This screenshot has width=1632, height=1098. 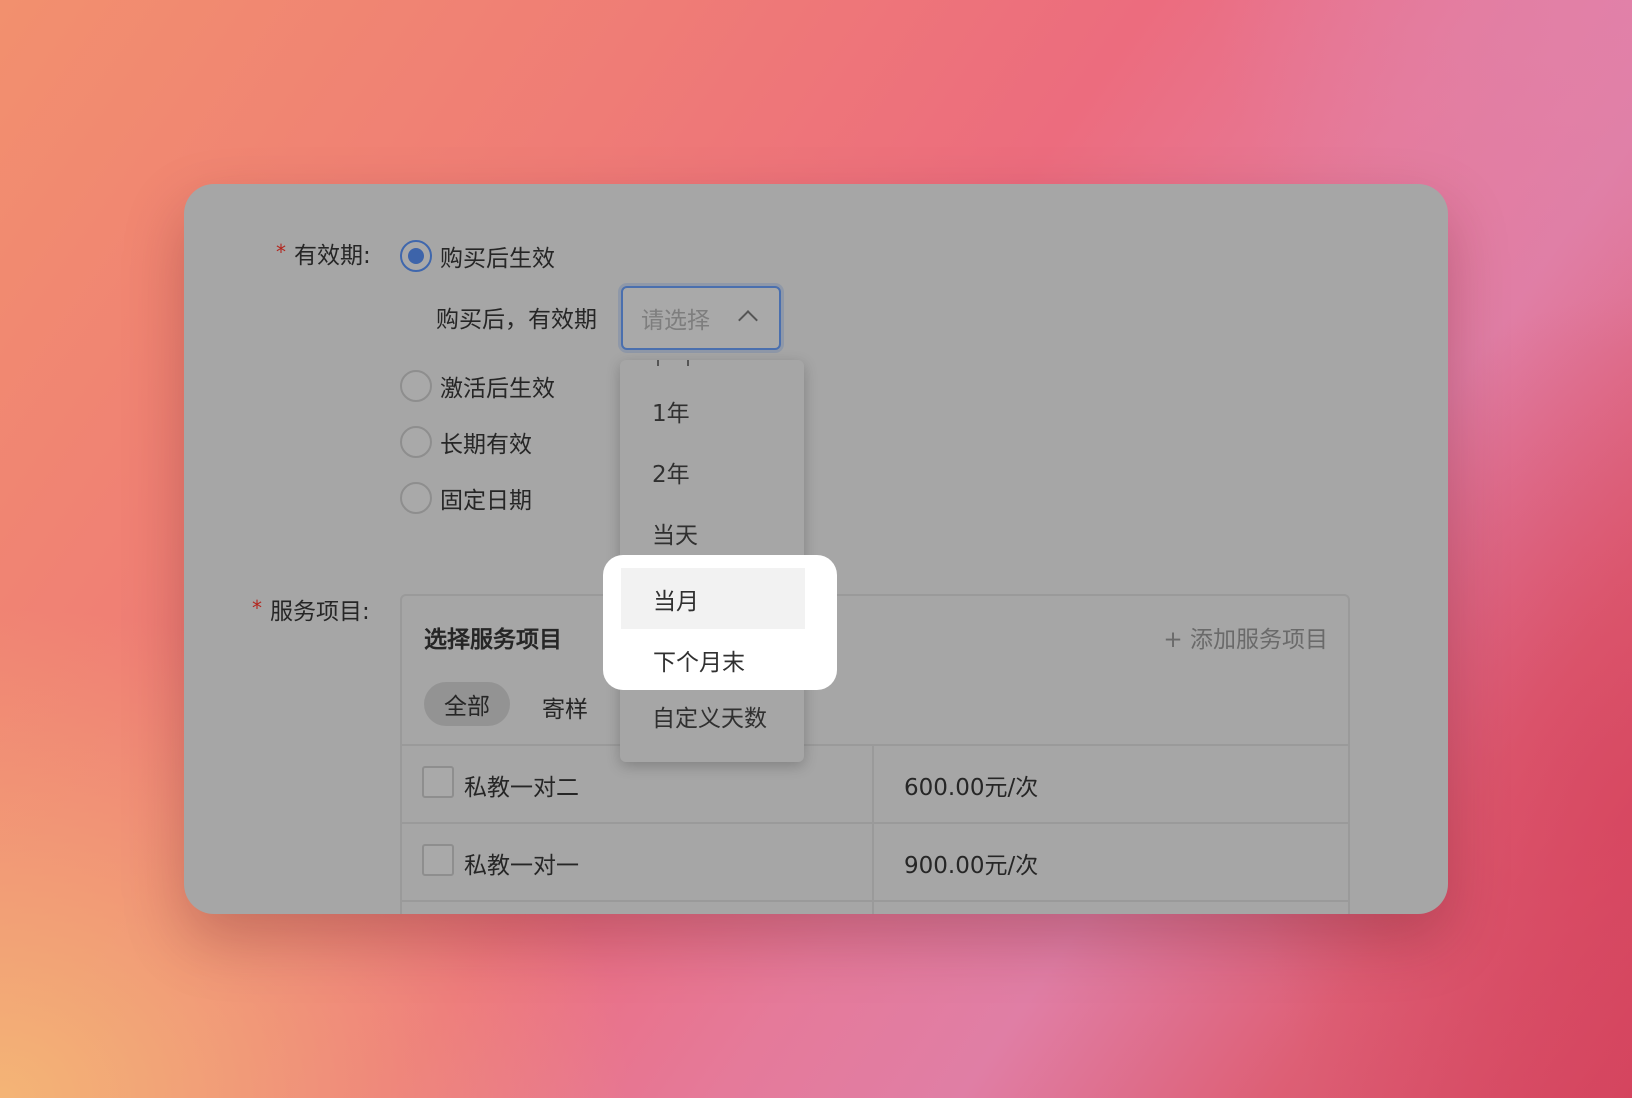 What do you see at coordinates (713, 659) in the screenshot?
I see `dropdown-option: 下个月末` at bounding box center [713, 659].